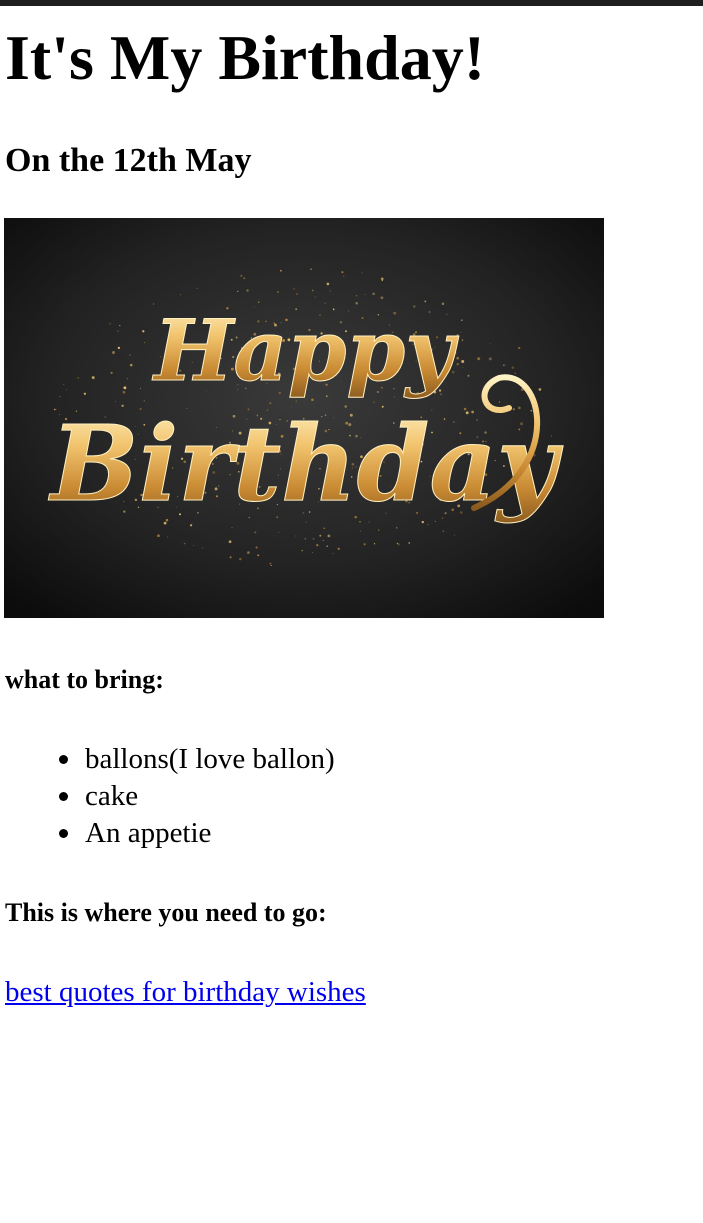  I want to click on banner-happy-text: Happy, so click(305, 350).